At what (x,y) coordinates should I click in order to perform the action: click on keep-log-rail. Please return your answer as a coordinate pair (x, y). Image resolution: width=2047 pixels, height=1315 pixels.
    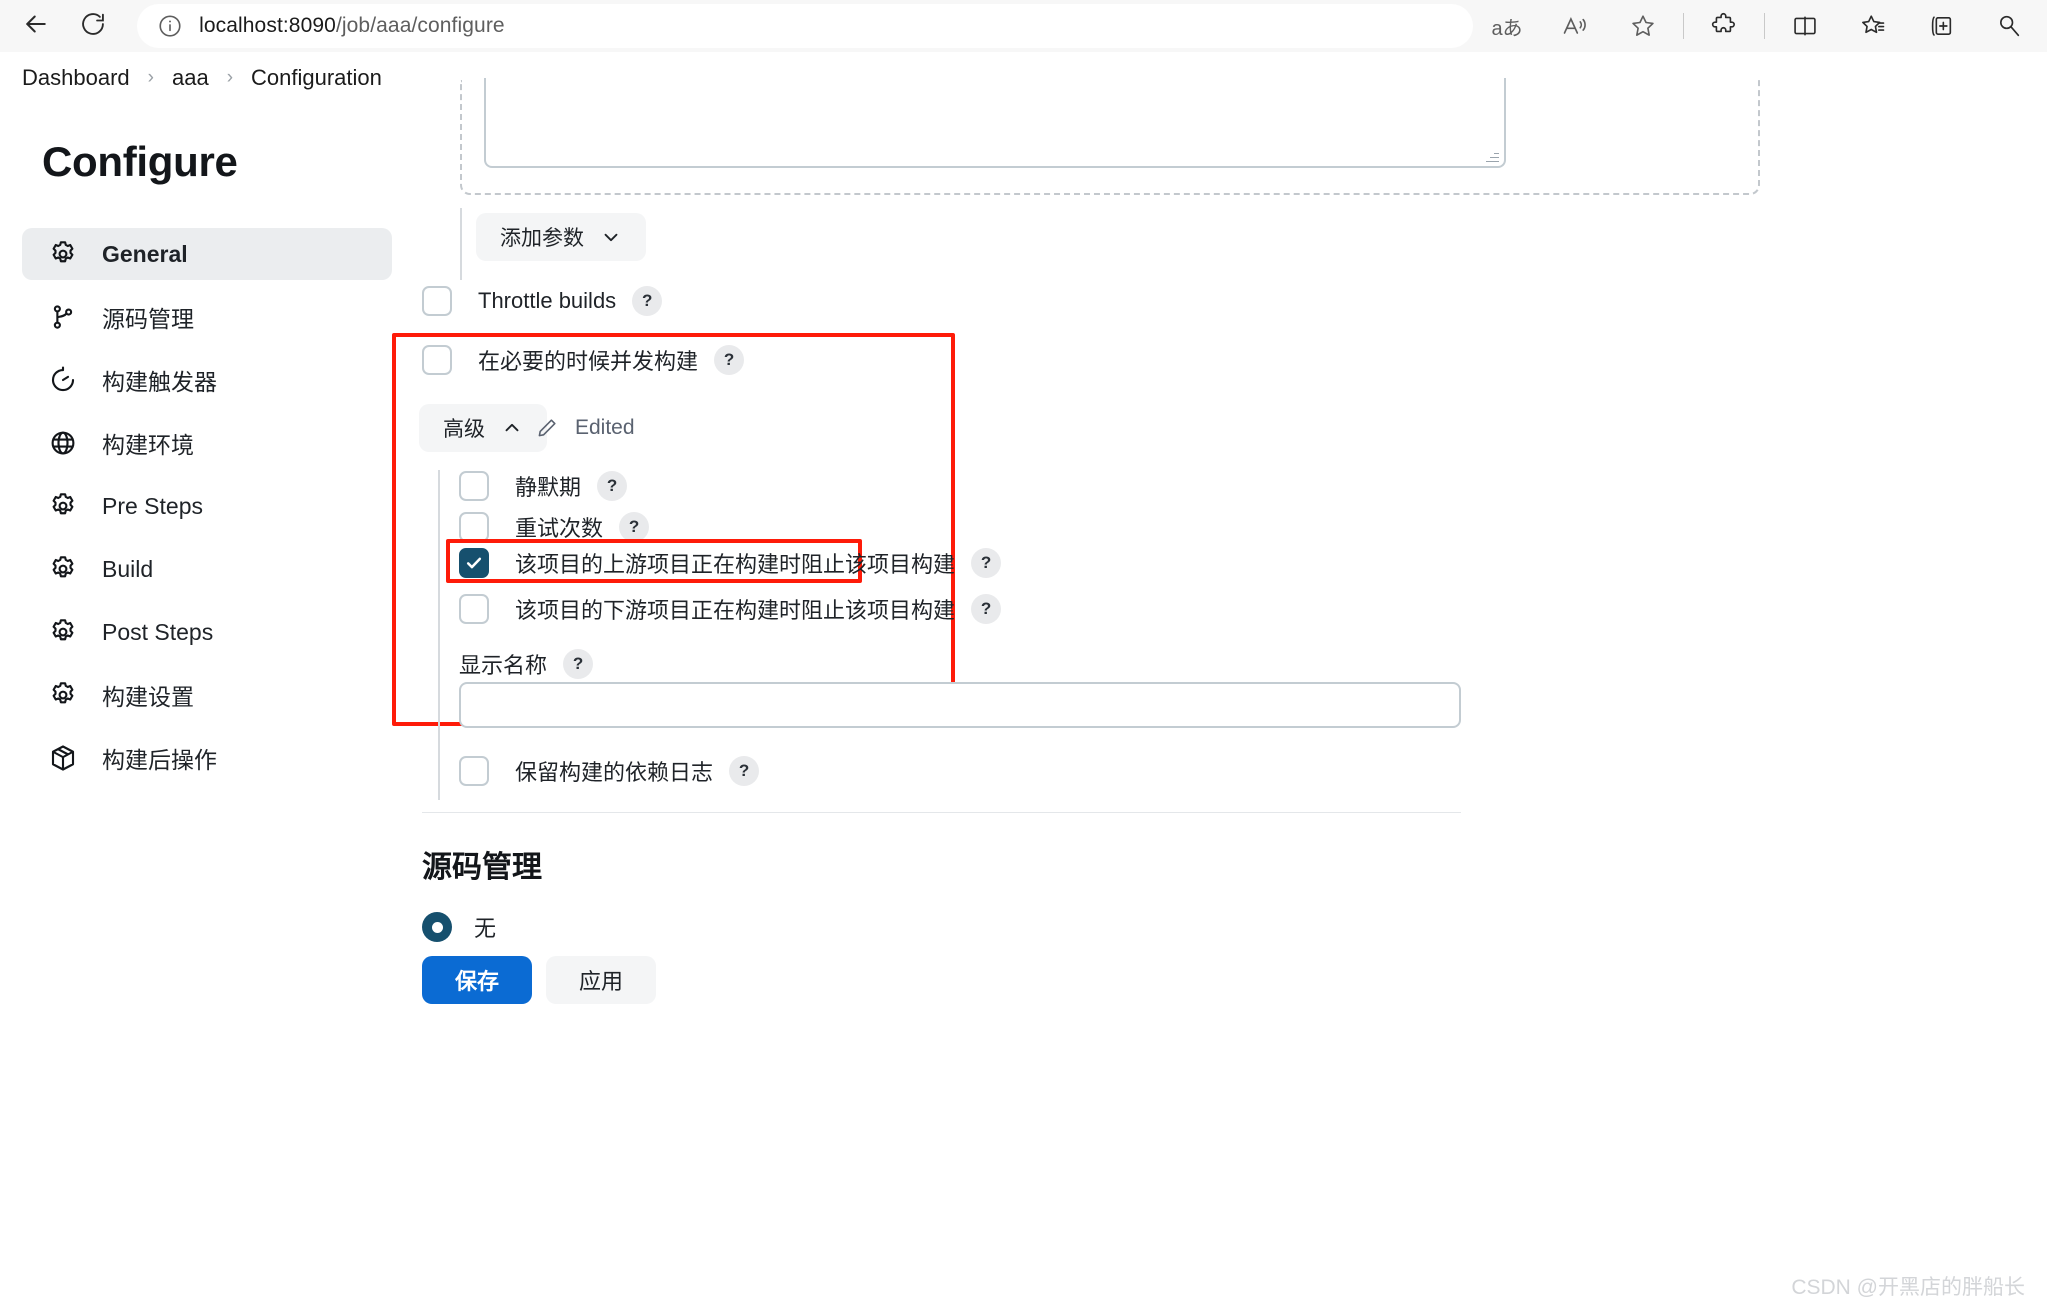
    Looking at the image, I should click on (439, 769).